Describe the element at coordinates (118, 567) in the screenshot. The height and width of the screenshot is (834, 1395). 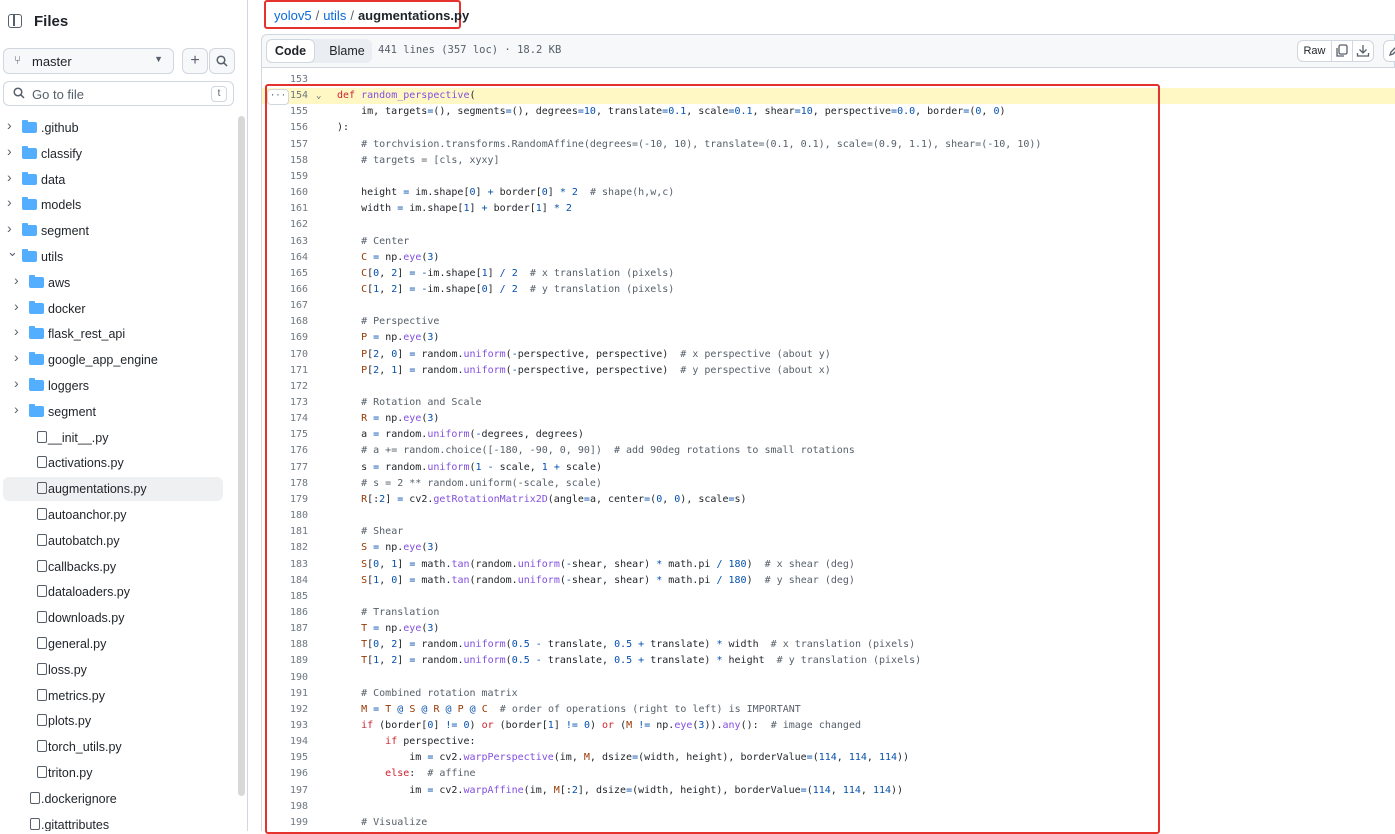
I see `tree-item: callbacks.py` at that location.